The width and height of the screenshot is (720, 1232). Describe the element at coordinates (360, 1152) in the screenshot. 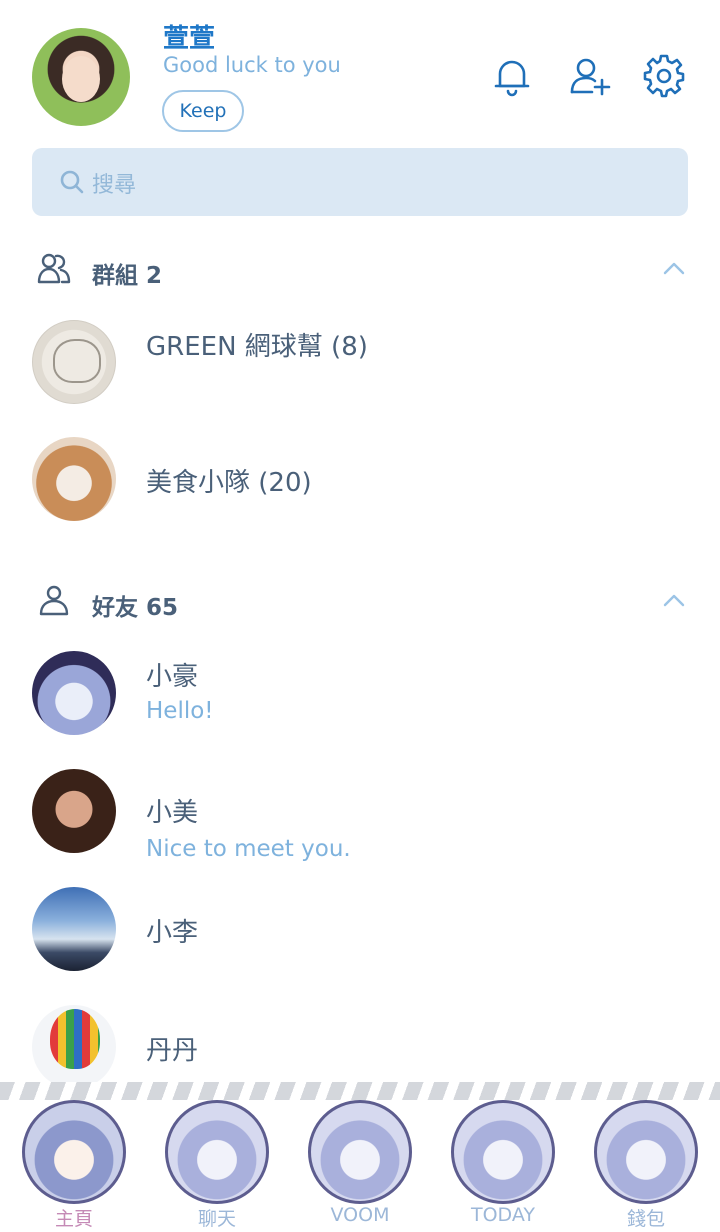

I see `voom-tab-icon` at that location.